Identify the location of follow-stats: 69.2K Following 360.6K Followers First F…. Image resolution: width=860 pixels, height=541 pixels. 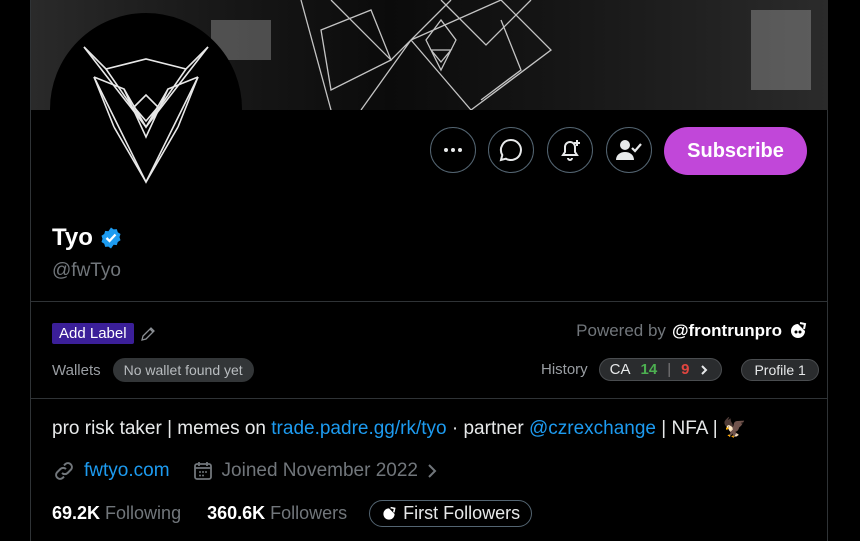
(292, 513).